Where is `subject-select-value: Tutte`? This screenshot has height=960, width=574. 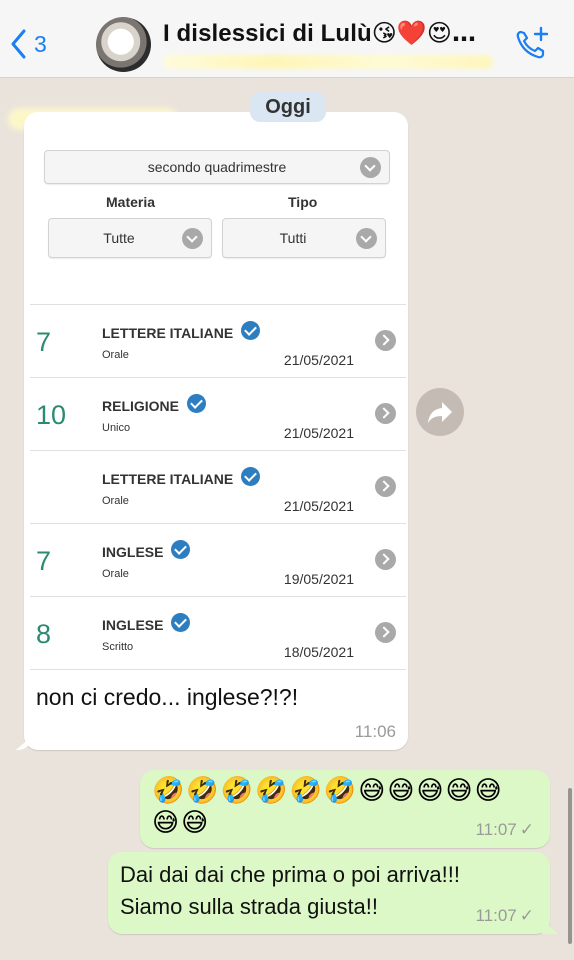 subject-select-value: Tutte is located at coordinates (119, 238).